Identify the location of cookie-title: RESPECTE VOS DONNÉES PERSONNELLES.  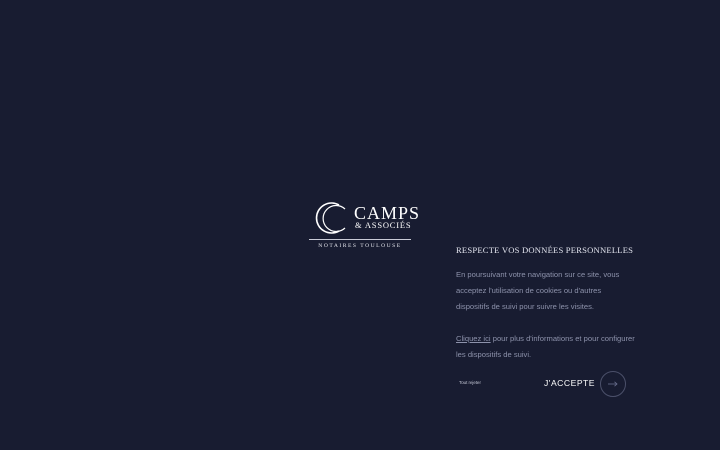
(545, 250).